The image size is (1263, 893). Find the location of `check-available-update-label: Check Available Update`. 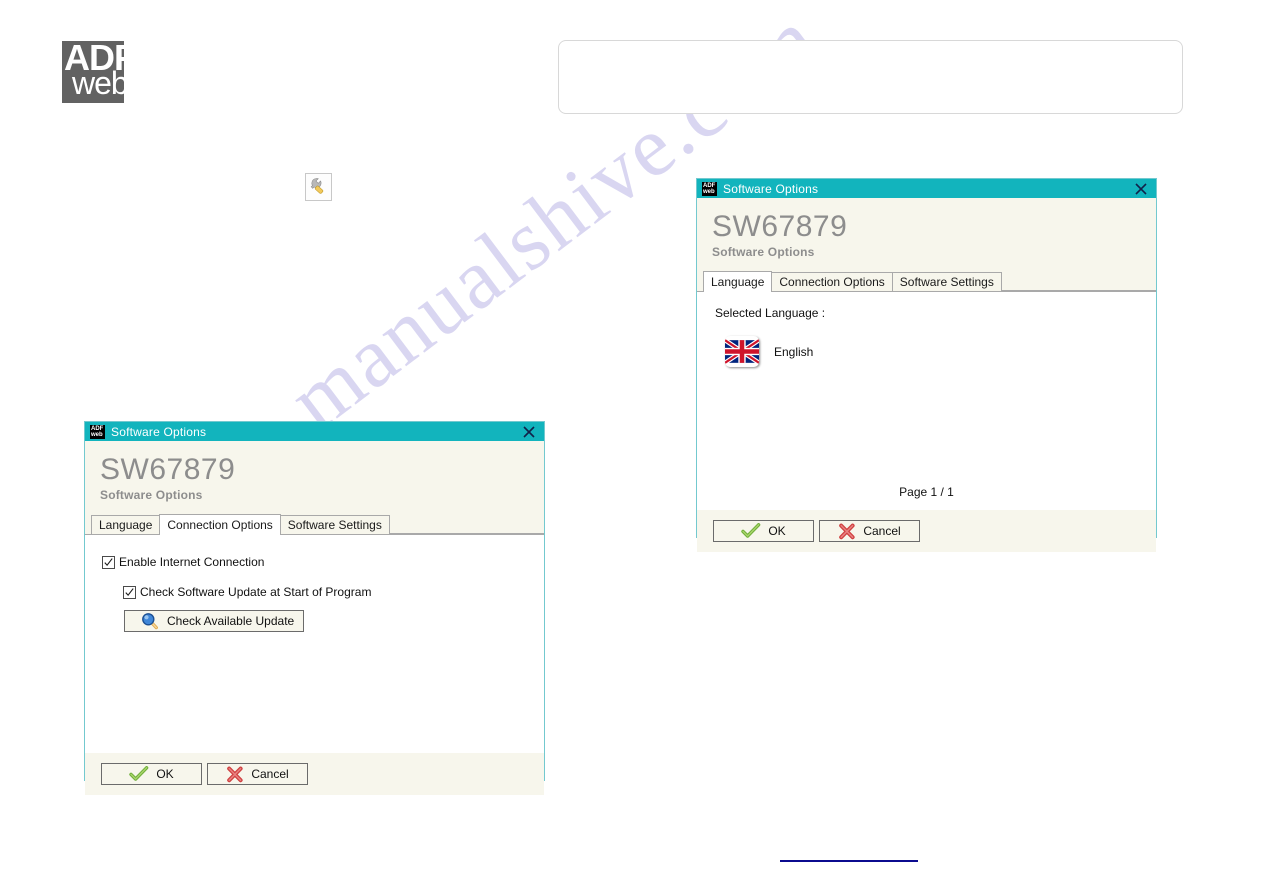

check-available-update-label: Check Available Update is located at coordinates (231, 621).